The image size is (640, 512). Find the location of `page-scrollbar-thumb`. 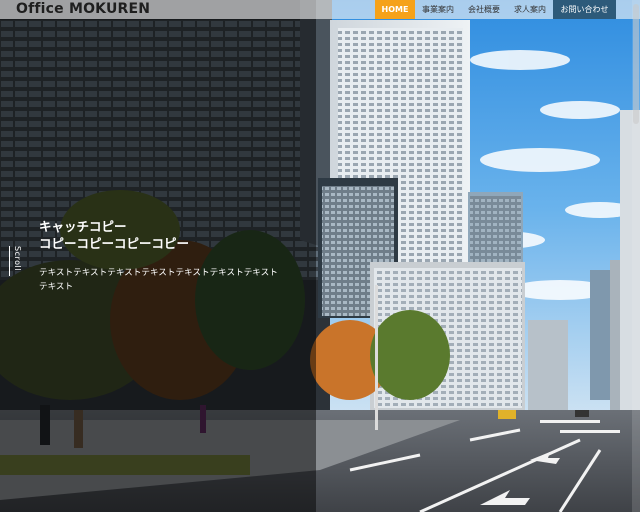

page-scrollbar-thumb is located at coordinates (636, 64).